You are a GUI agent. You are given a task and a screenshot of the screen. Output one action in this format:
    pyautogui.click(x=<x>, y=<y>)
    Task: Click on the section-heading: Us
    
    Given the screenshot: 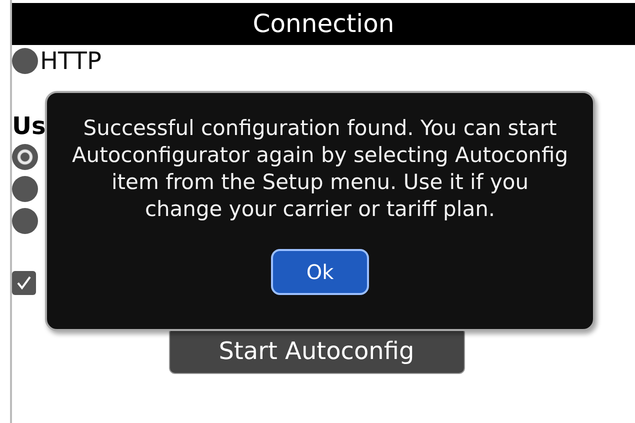 What is the action you would take?
    pyautogui.click(x=29, y=126)
    